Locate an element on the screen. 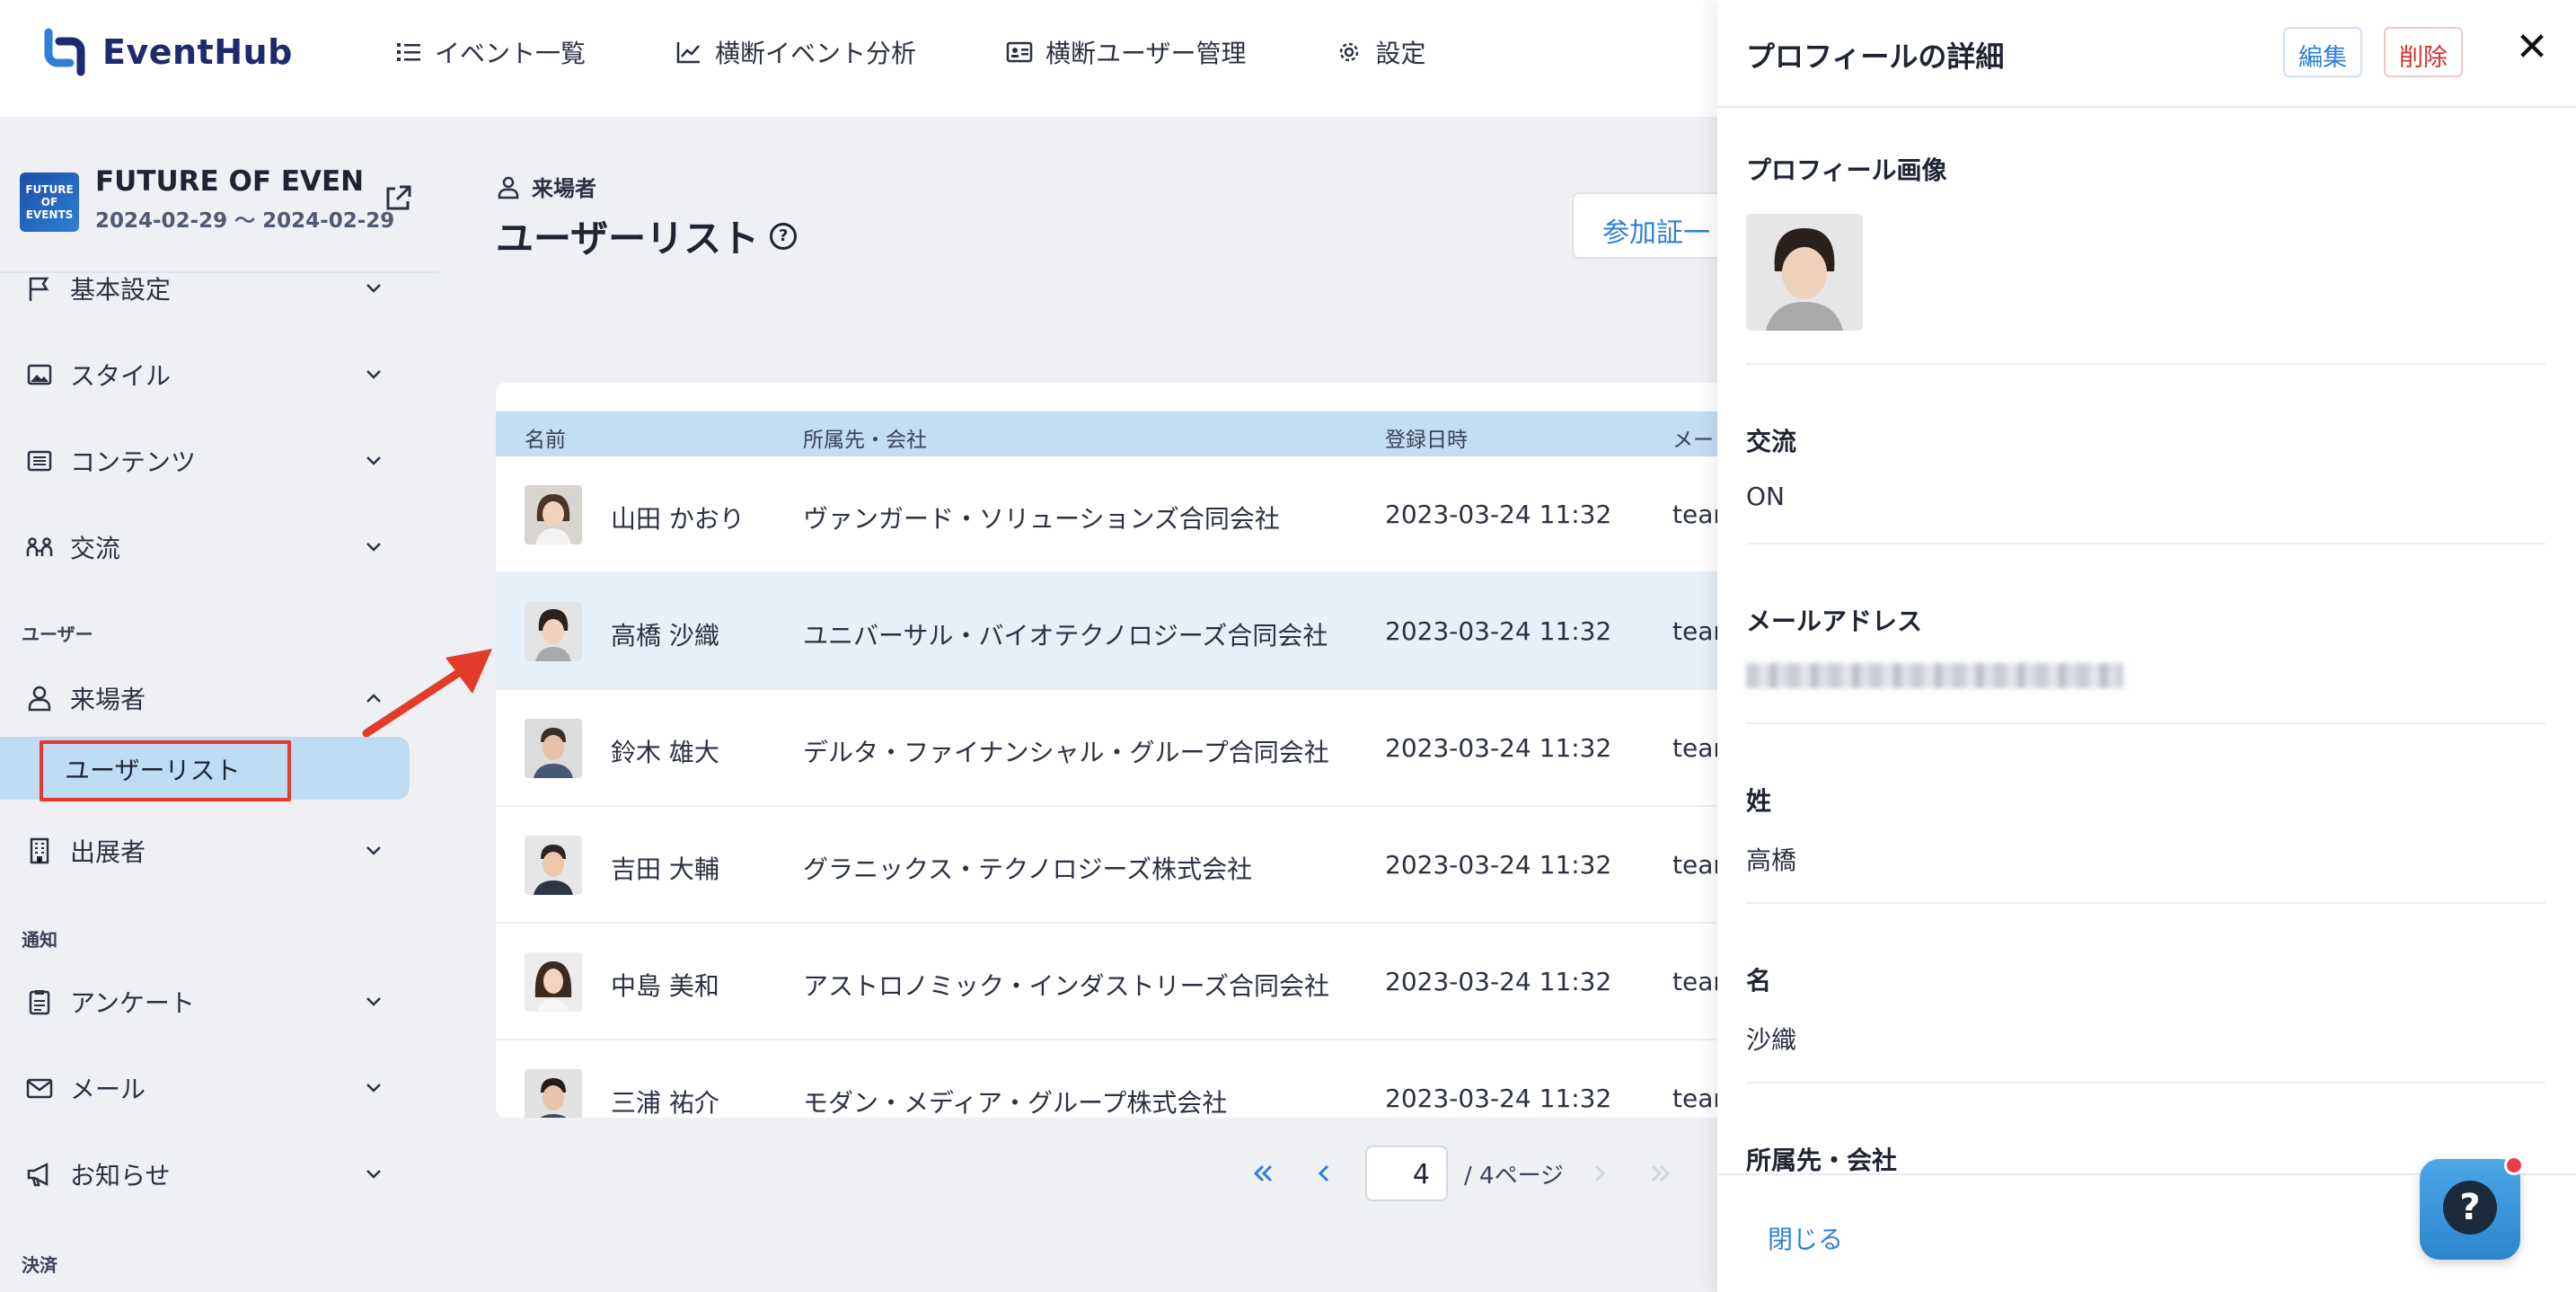  page-total: / 4ページ is located at coordinates (1514, 1176).